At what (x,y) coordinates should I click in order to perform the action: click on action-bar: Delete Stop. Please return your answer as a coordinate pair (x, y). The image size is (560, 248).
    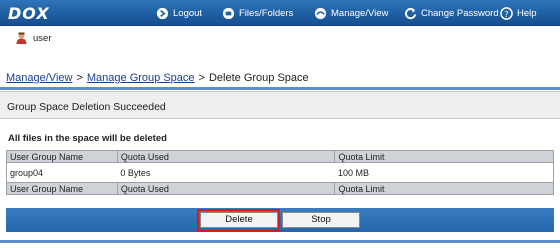
    Looking at the image, I should click on (280, 220).